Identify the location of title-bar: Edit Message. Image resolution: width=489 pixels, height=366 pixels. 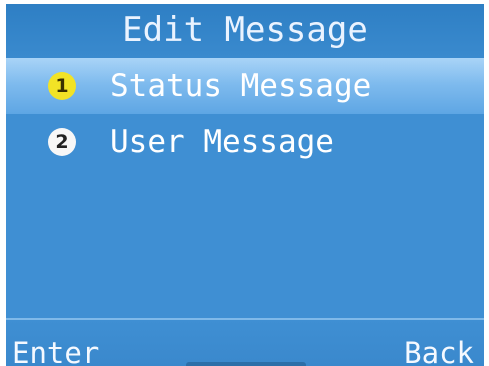
(245, 31).